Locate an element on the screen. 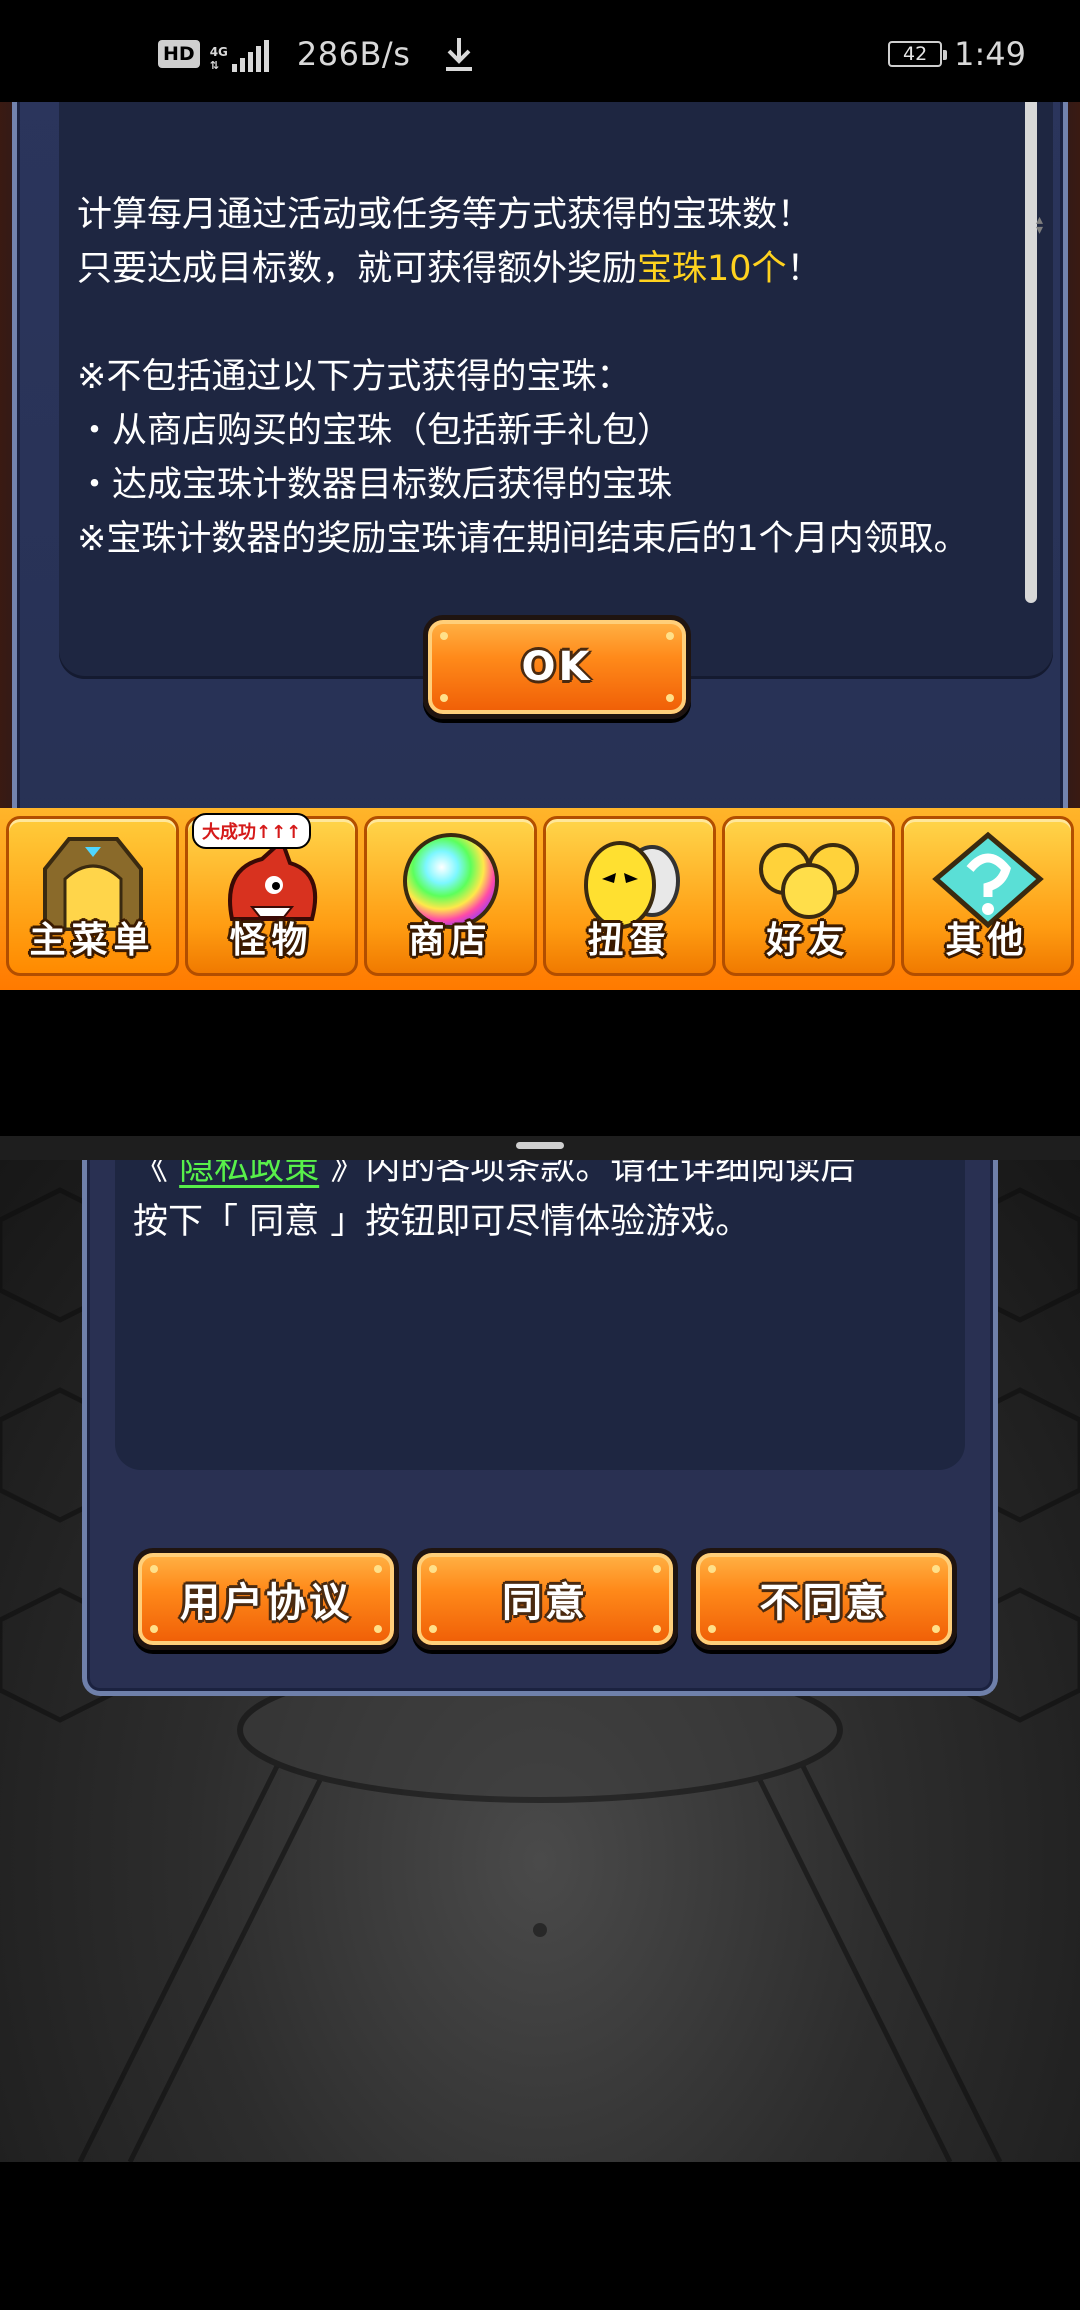 The width and height of the screenshot is (1080, 2310). split-handle is located at coordinates (540, 1145).